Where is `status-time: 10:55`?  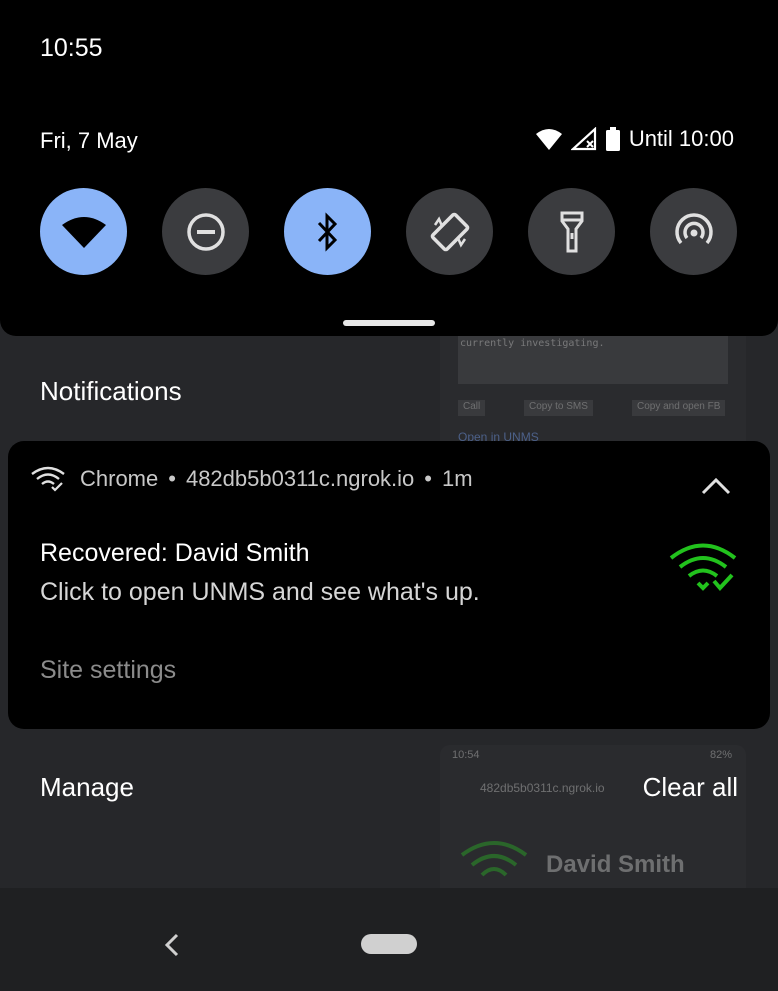
status-time: 10:55 is located at coordinates (71, 48).